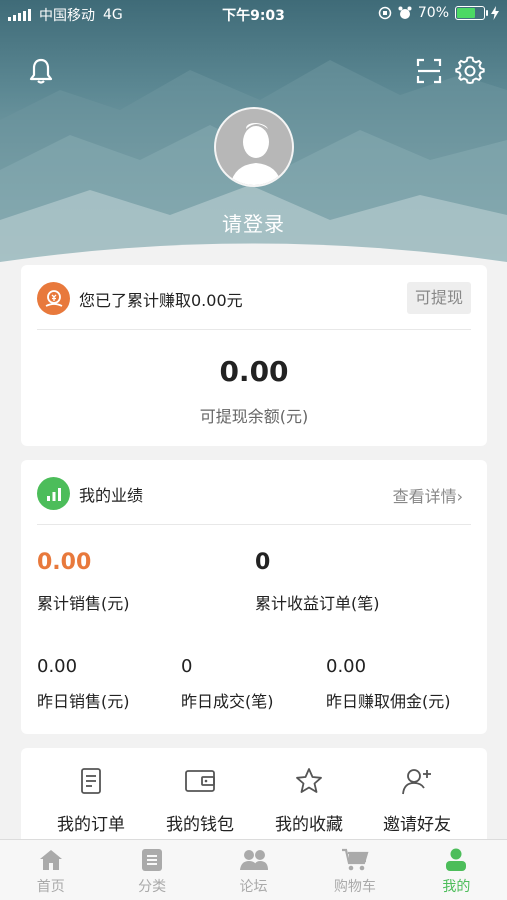  I want to click on orientation-lock-icon, so click(385, 13).